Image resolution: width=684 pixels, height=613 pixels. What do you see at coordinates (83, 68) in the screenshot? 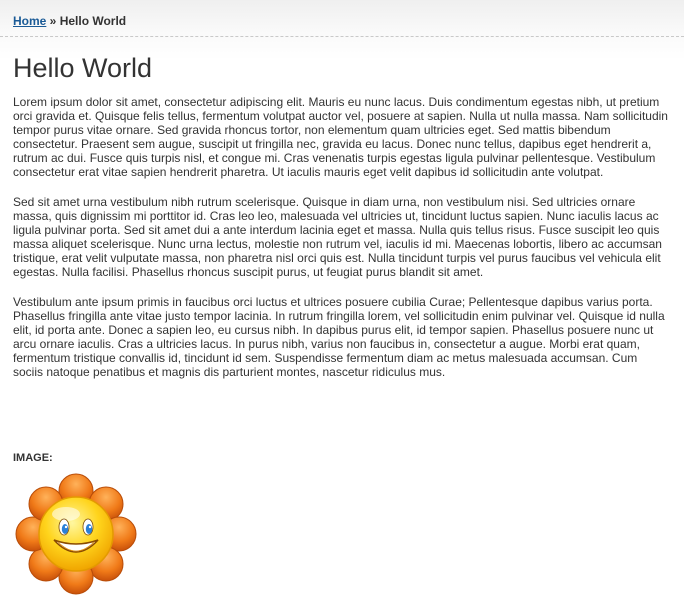
I see `page-title: Hello World` at bounding box center [83, 68].